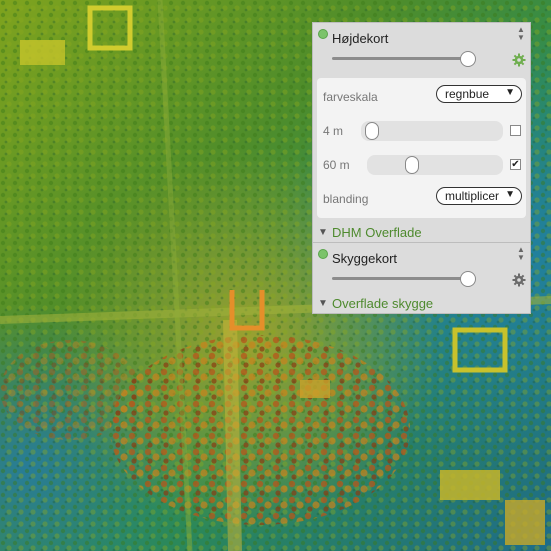  I want to click on max-height-checkbox: ✔, so click(515, 164).